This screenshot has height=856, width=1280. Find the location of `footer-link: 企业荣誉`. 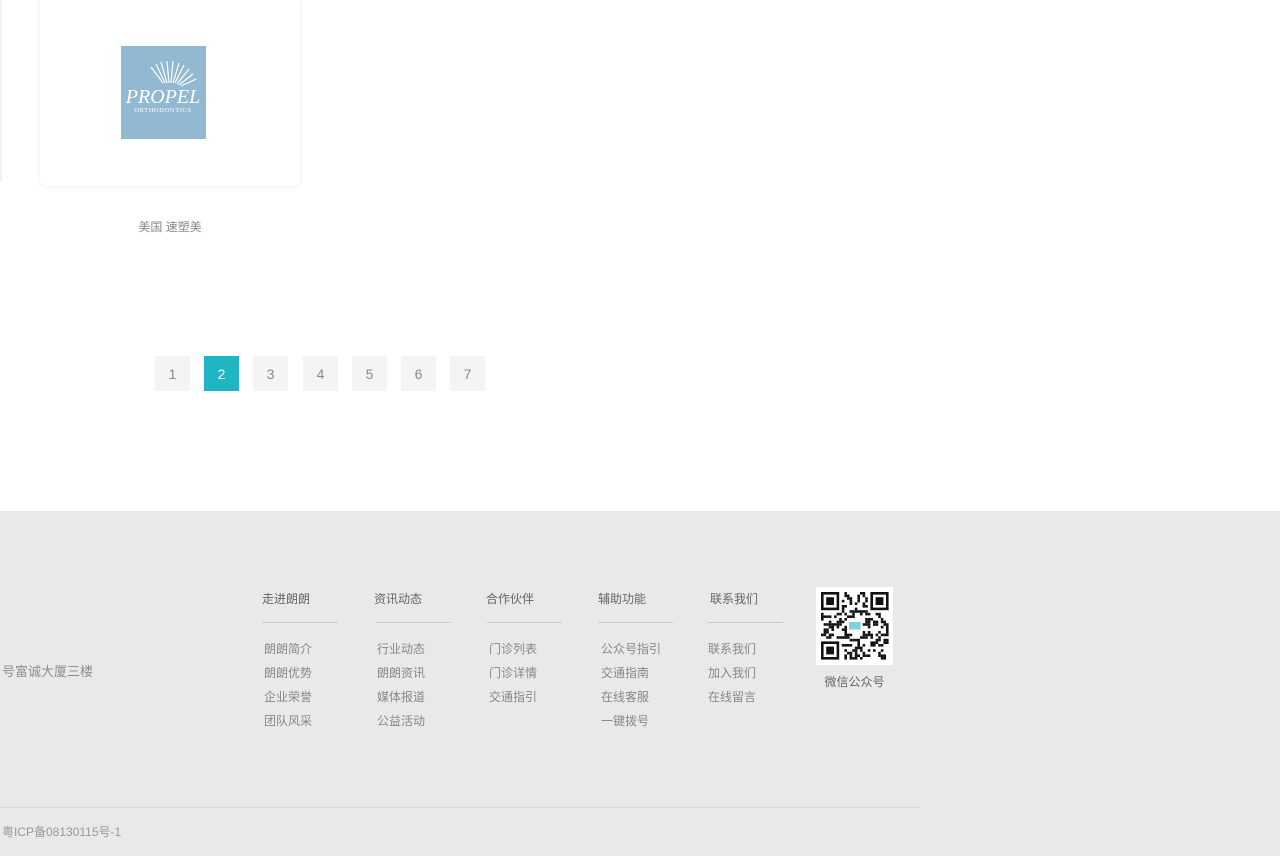

footer-link: 企业荣誉 is located at coordinates (288, 701).